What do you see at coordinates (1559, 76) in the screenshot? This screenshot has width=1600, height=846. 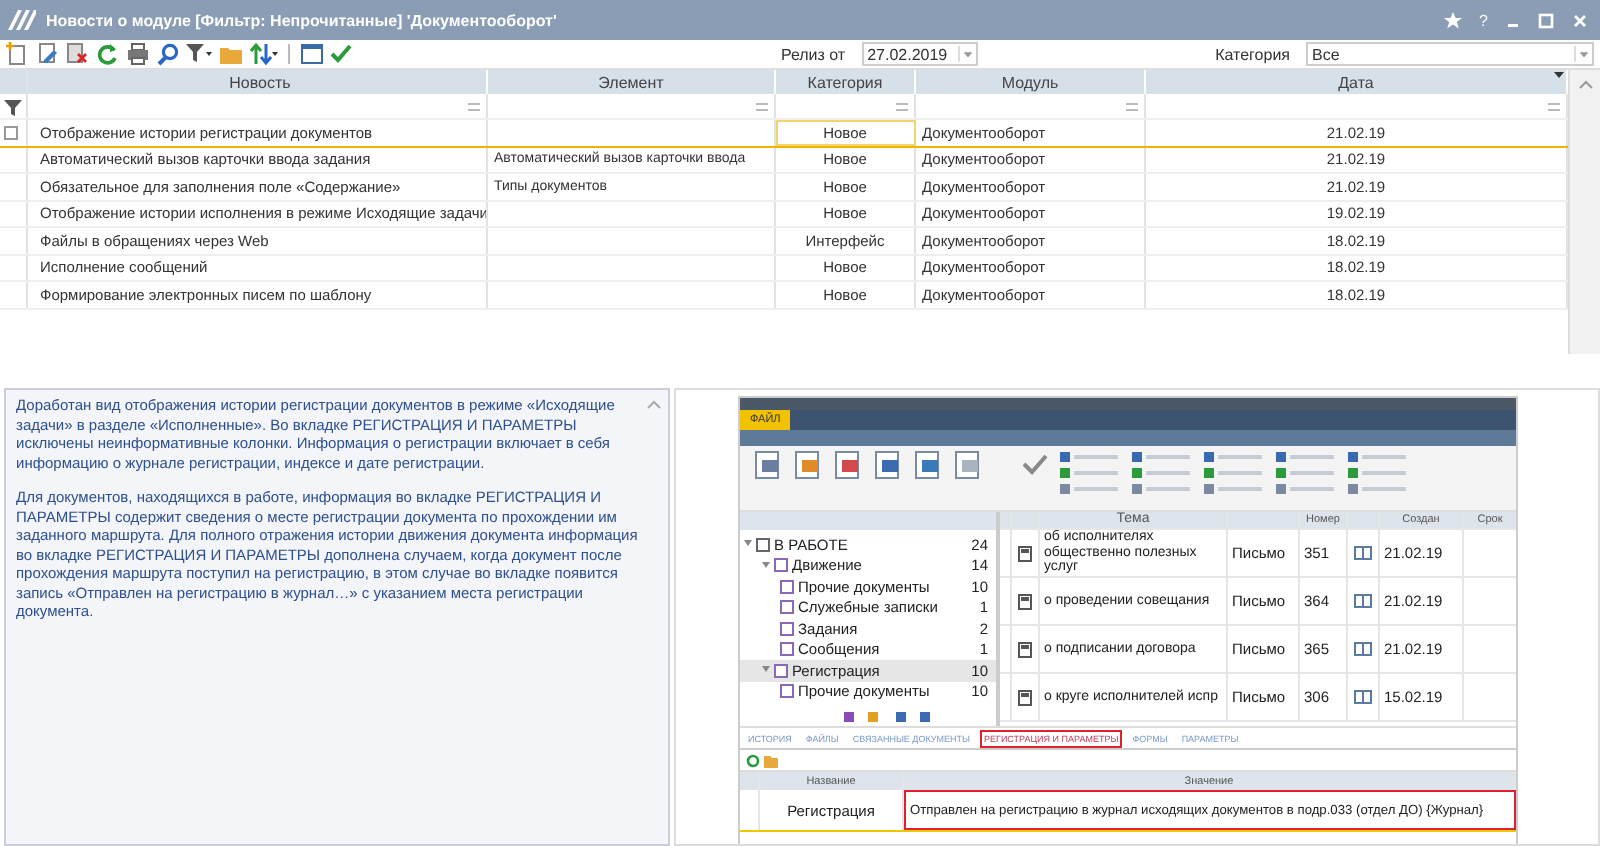 I see `sort-indicator-icon` at bounding box center [1559, 76].